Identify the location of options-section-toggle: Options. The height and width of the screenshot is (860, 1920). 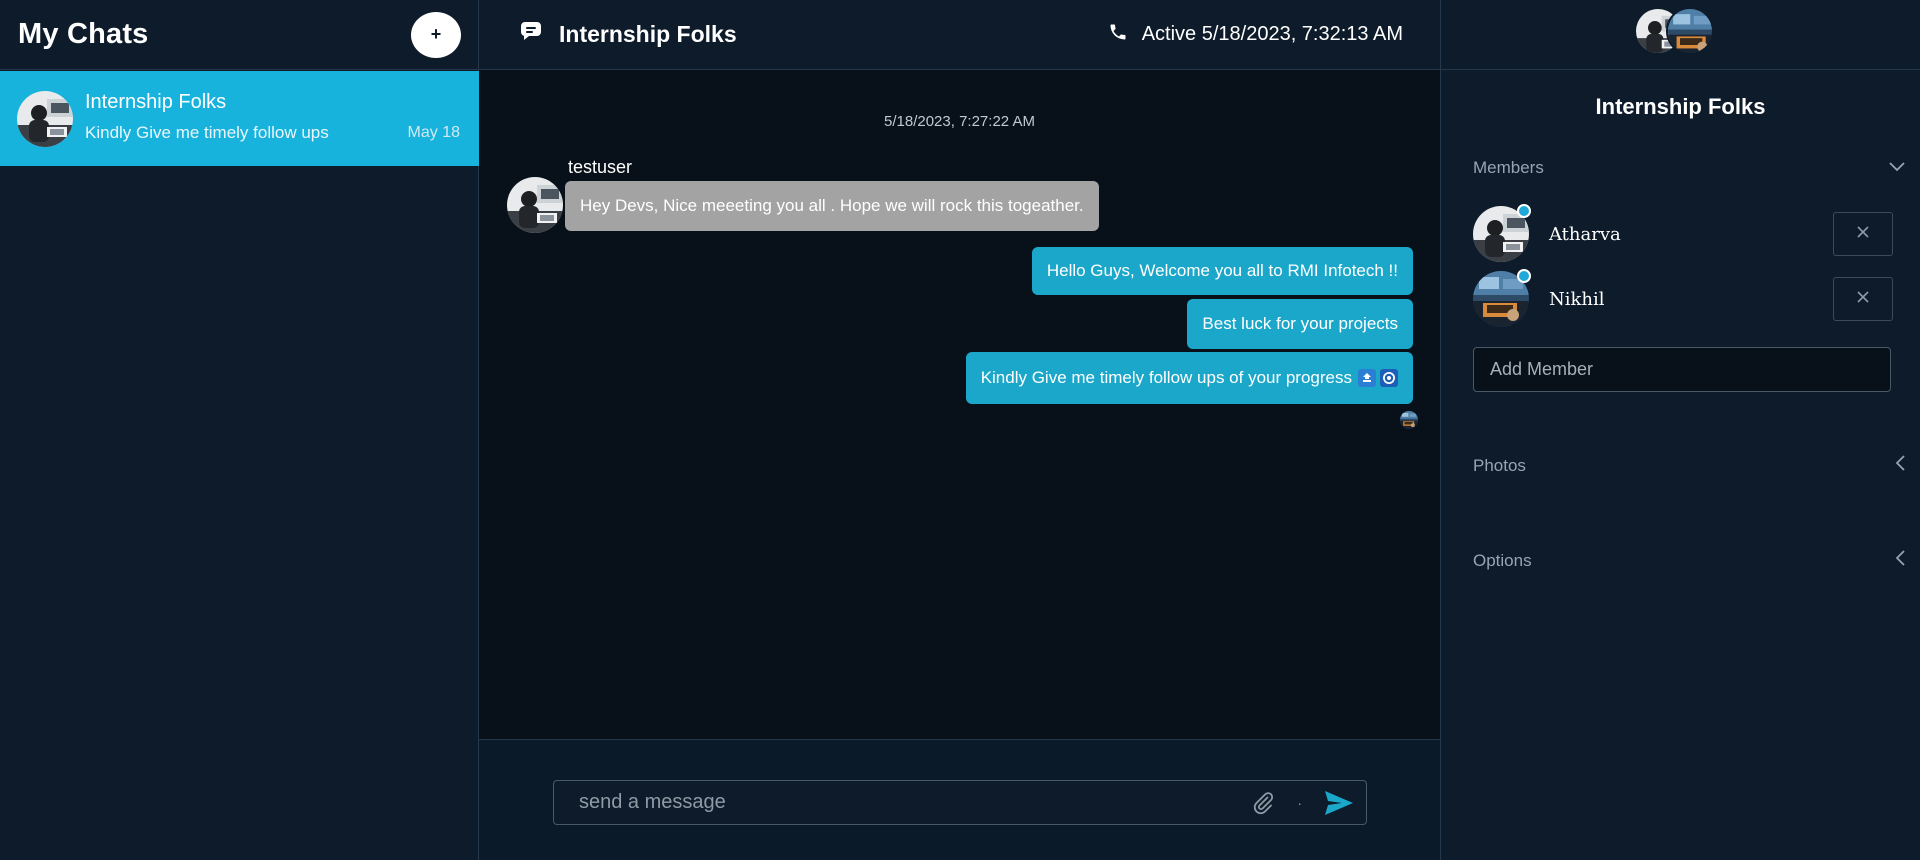
(1689, 560).